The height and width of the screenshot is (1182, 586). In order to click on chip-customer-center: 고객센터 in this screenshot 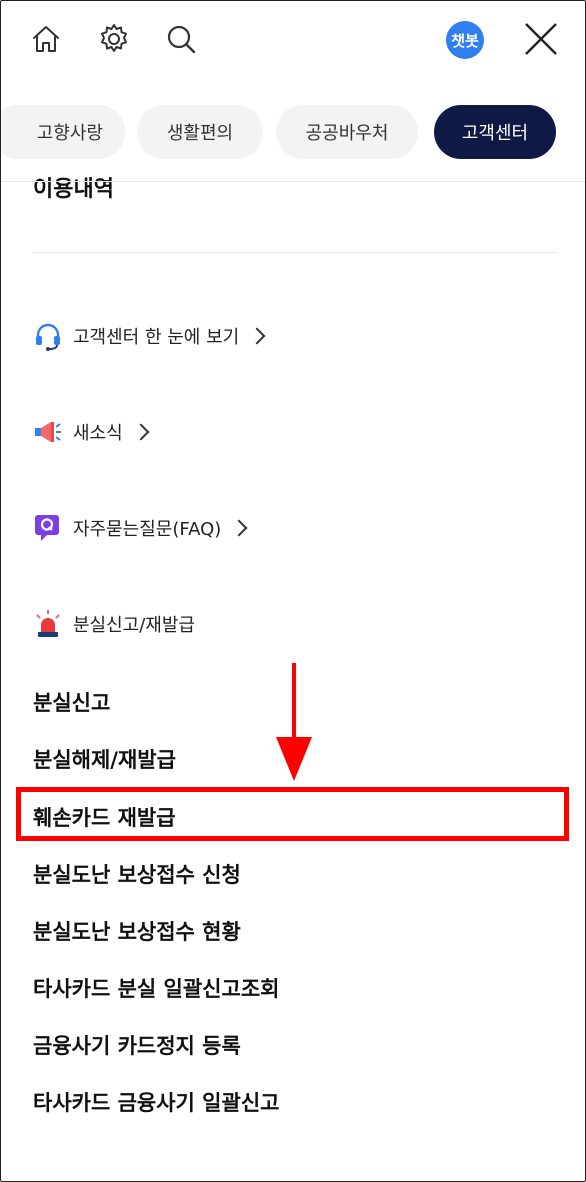, I will do `click(495, 132)`.